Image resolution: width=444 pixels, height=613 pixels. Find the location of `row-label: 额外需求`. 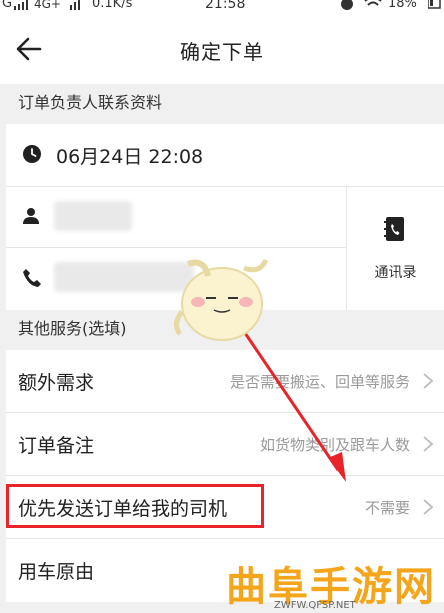

row-label: 额外需求 is located at coordinates (56, 383).